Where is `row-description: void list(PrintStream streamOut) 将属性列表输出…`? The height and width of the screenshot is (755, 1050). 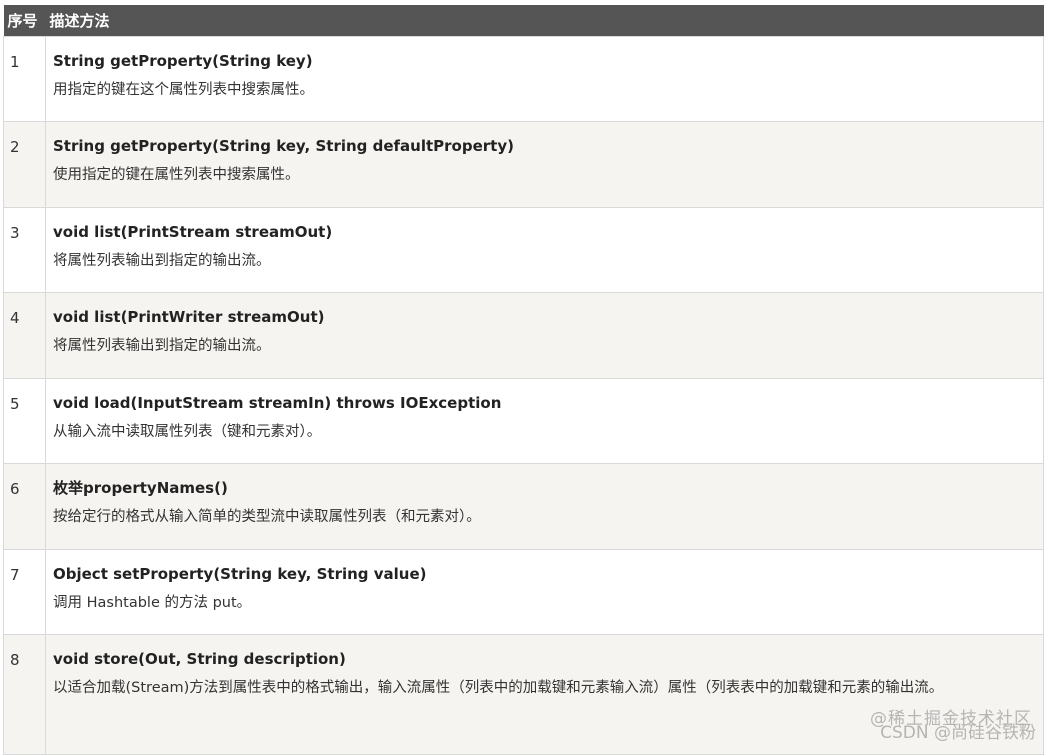
row-description: void list(PrintStream streamOut) 将属性列表输出… is located at coordinates (544, 250).